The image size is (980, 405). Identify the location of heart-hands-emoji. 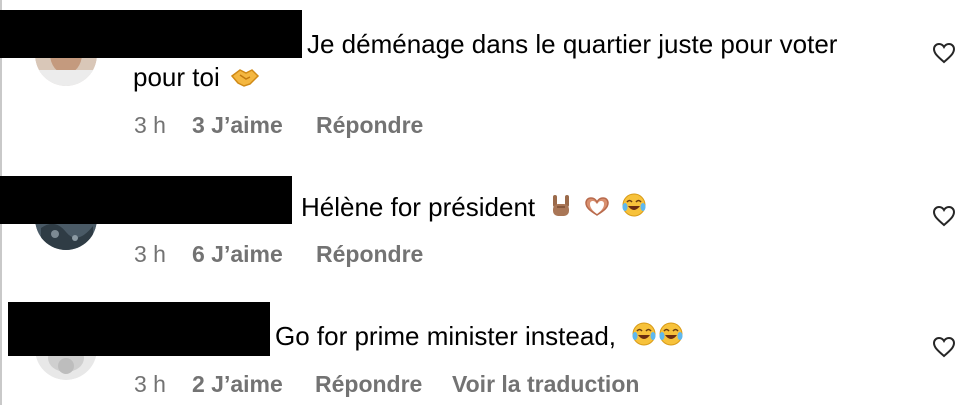
(597, 209).